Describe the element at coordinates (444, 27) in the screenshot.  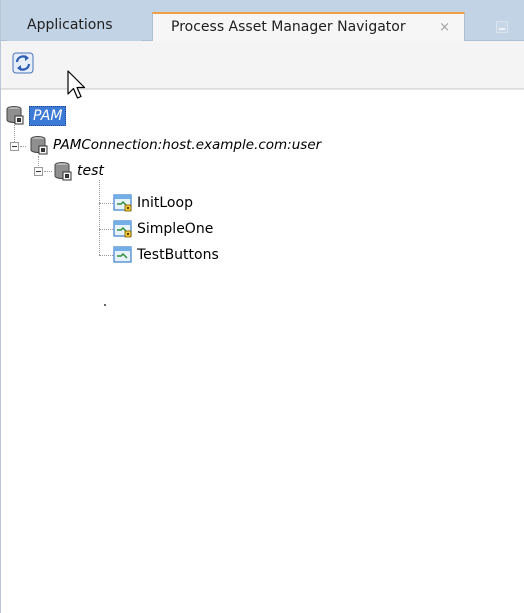
I see `close-icon: ×` at that location.